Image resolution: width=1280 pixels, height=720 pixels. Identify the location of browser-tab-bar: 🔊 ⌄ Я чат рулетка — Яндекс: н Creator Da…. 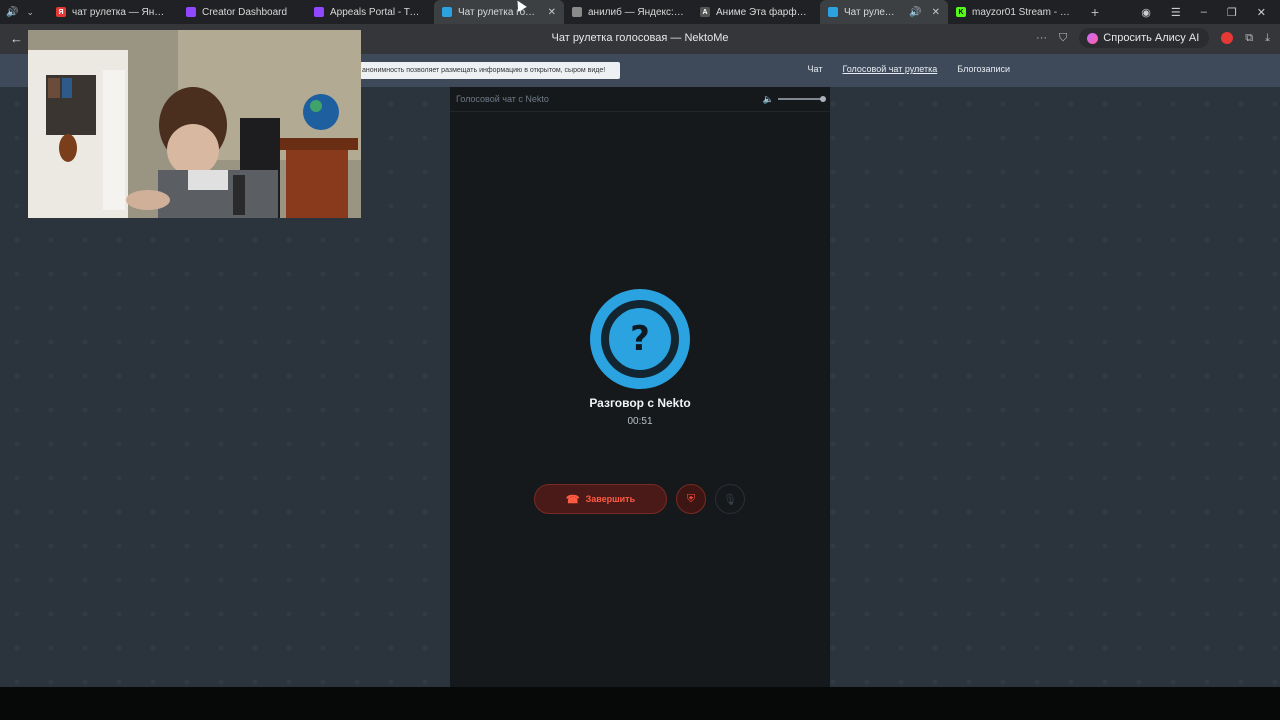
(640, 12).